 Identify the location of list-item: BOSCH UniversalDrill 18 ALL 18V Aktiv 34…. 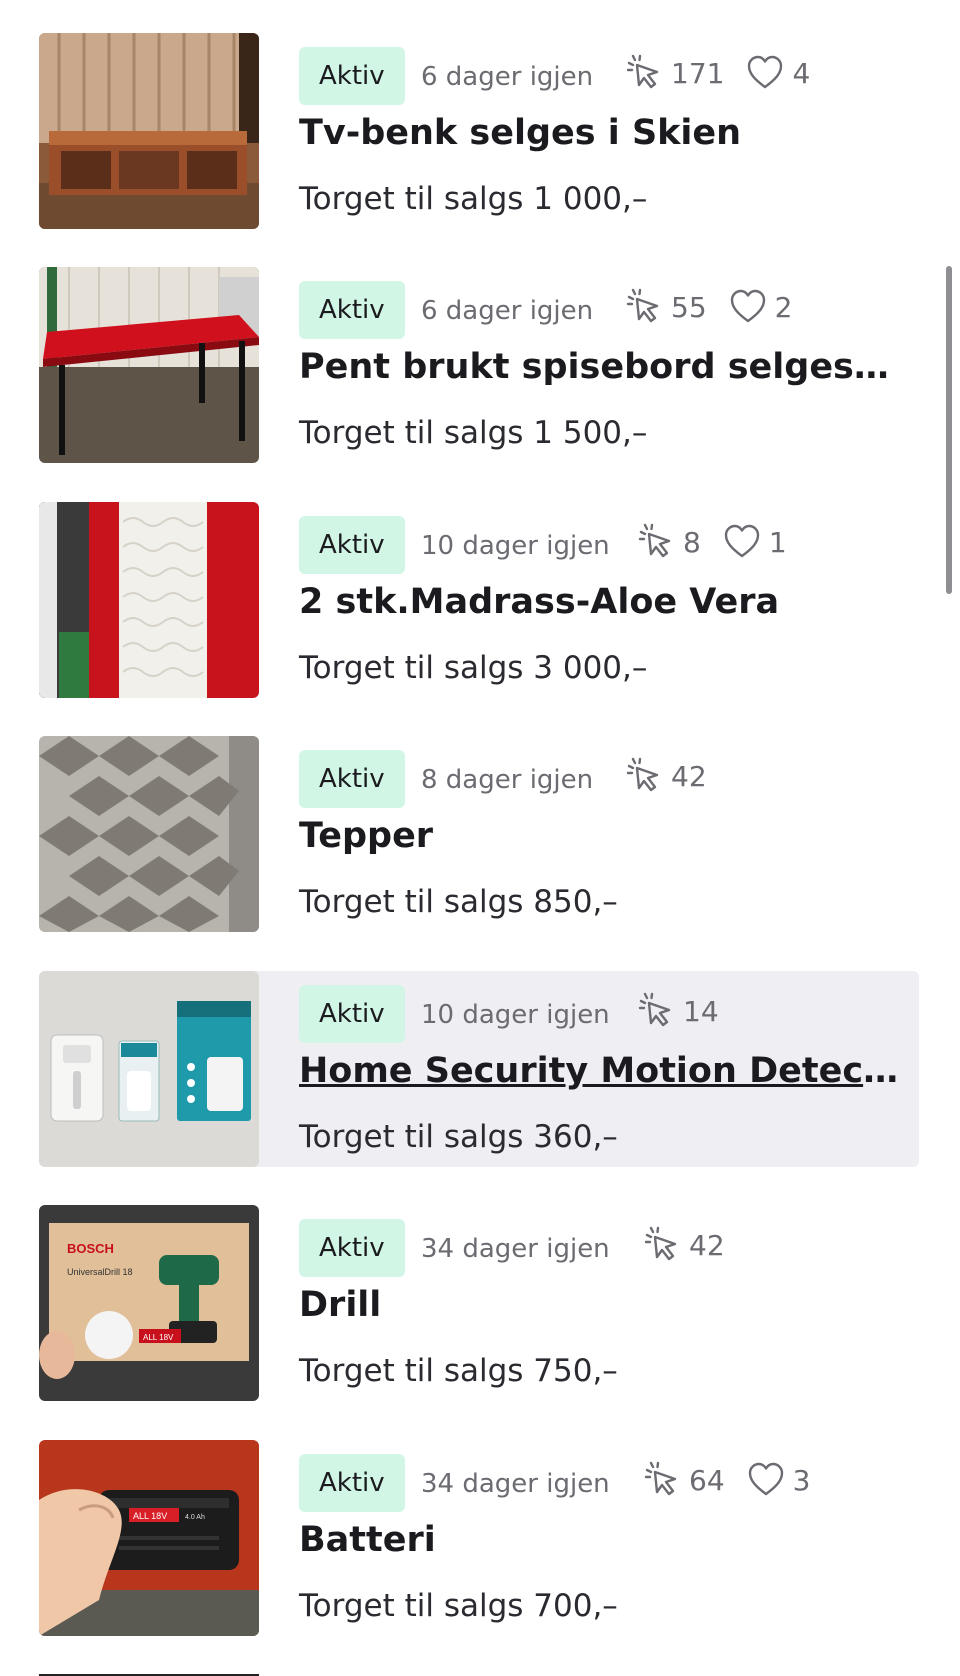
(479, 1303).